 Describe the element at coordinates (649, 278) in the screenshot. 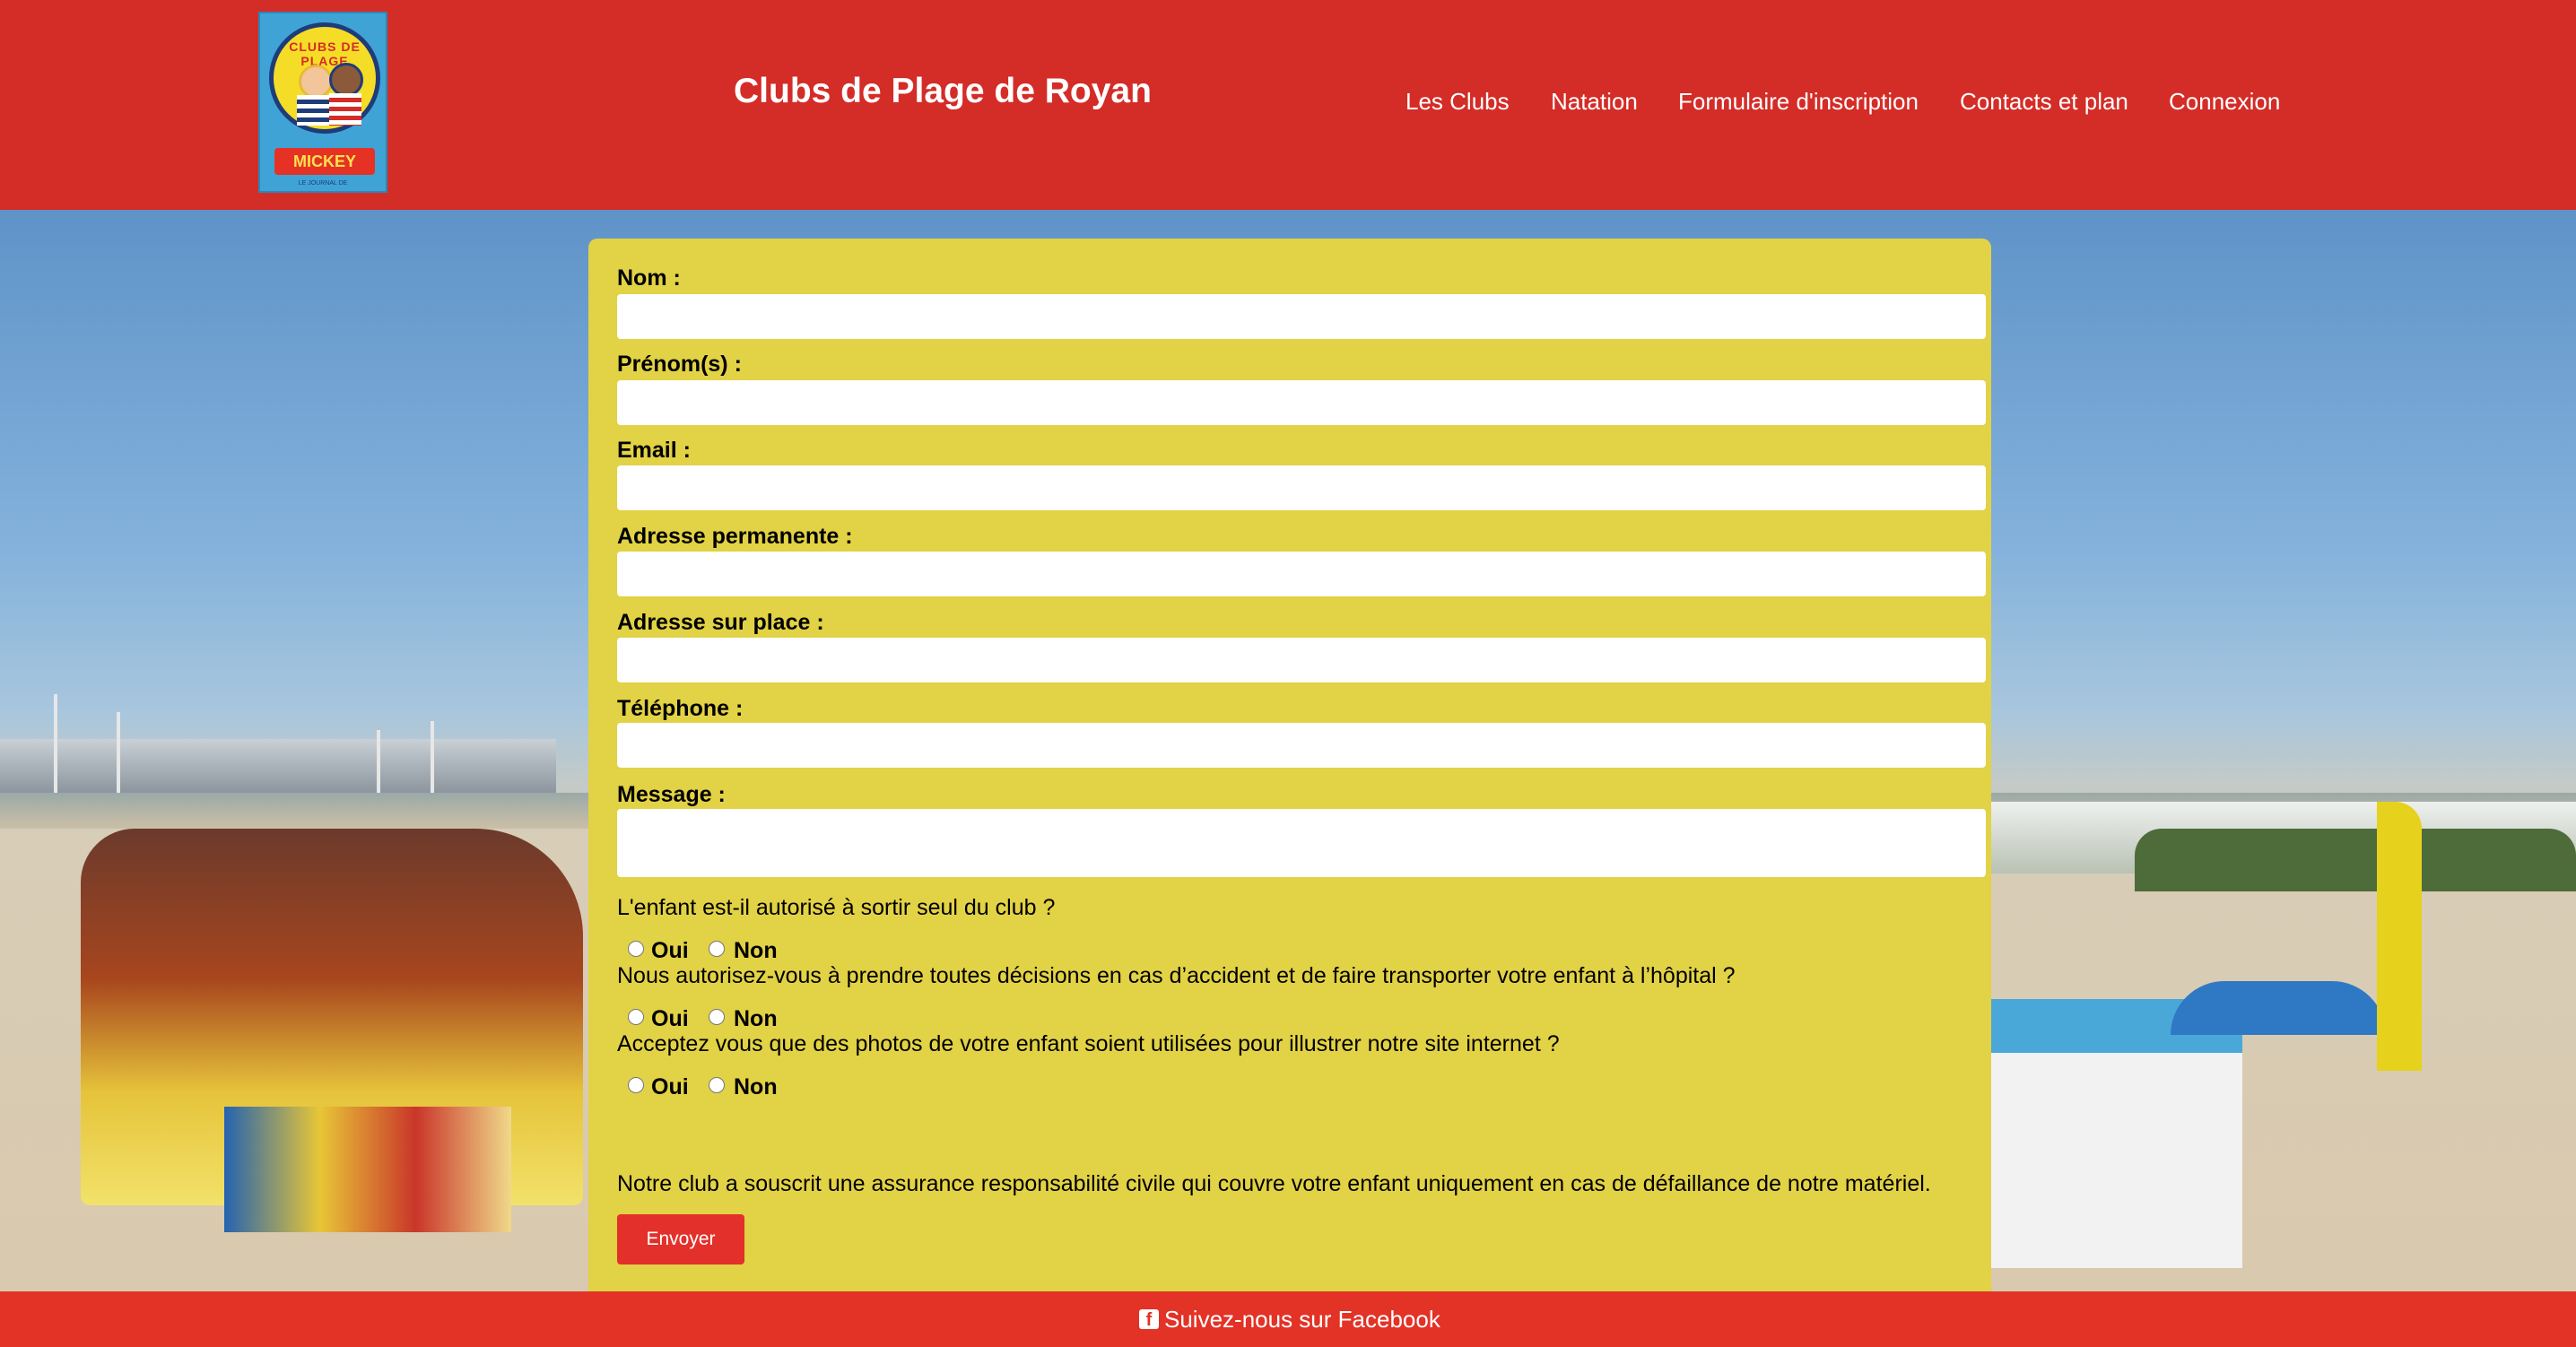

I see `nom-label: Nom :` at that location.